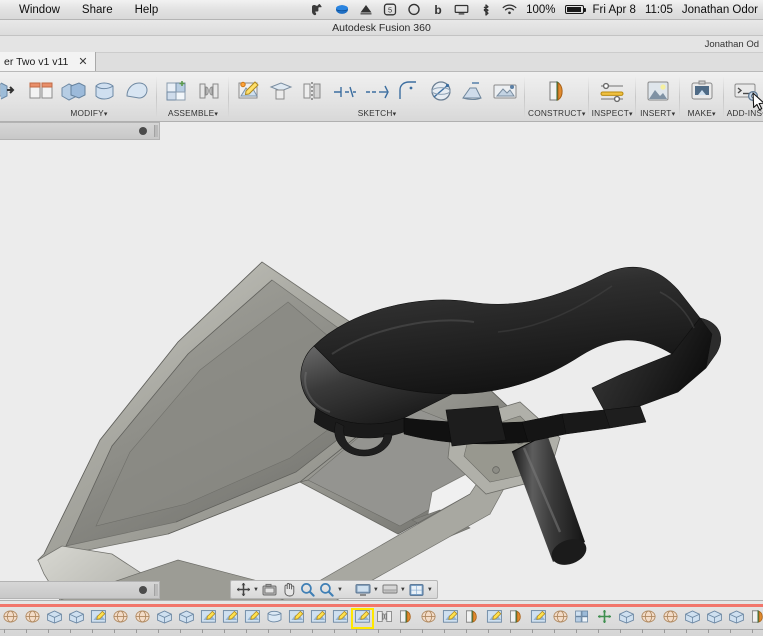  I want to click on ribbon-group-label-construct: CONSTRUCT▾, so click(557, 114).